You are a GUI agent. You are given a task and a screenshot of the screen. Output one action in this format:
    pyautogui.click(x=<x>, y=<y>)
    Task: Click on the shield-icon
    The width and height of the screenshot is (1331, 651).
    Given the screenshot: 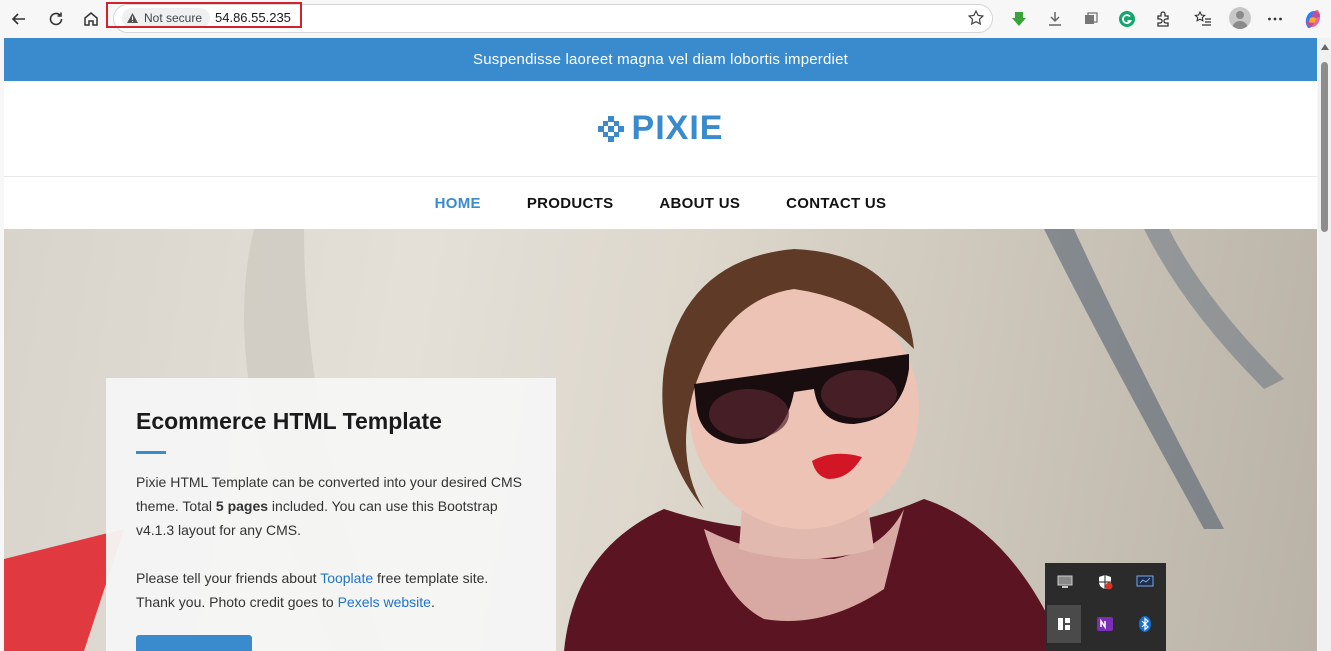 What is the action you would take?
    pyautogui.click(x=1105, y=582)
    